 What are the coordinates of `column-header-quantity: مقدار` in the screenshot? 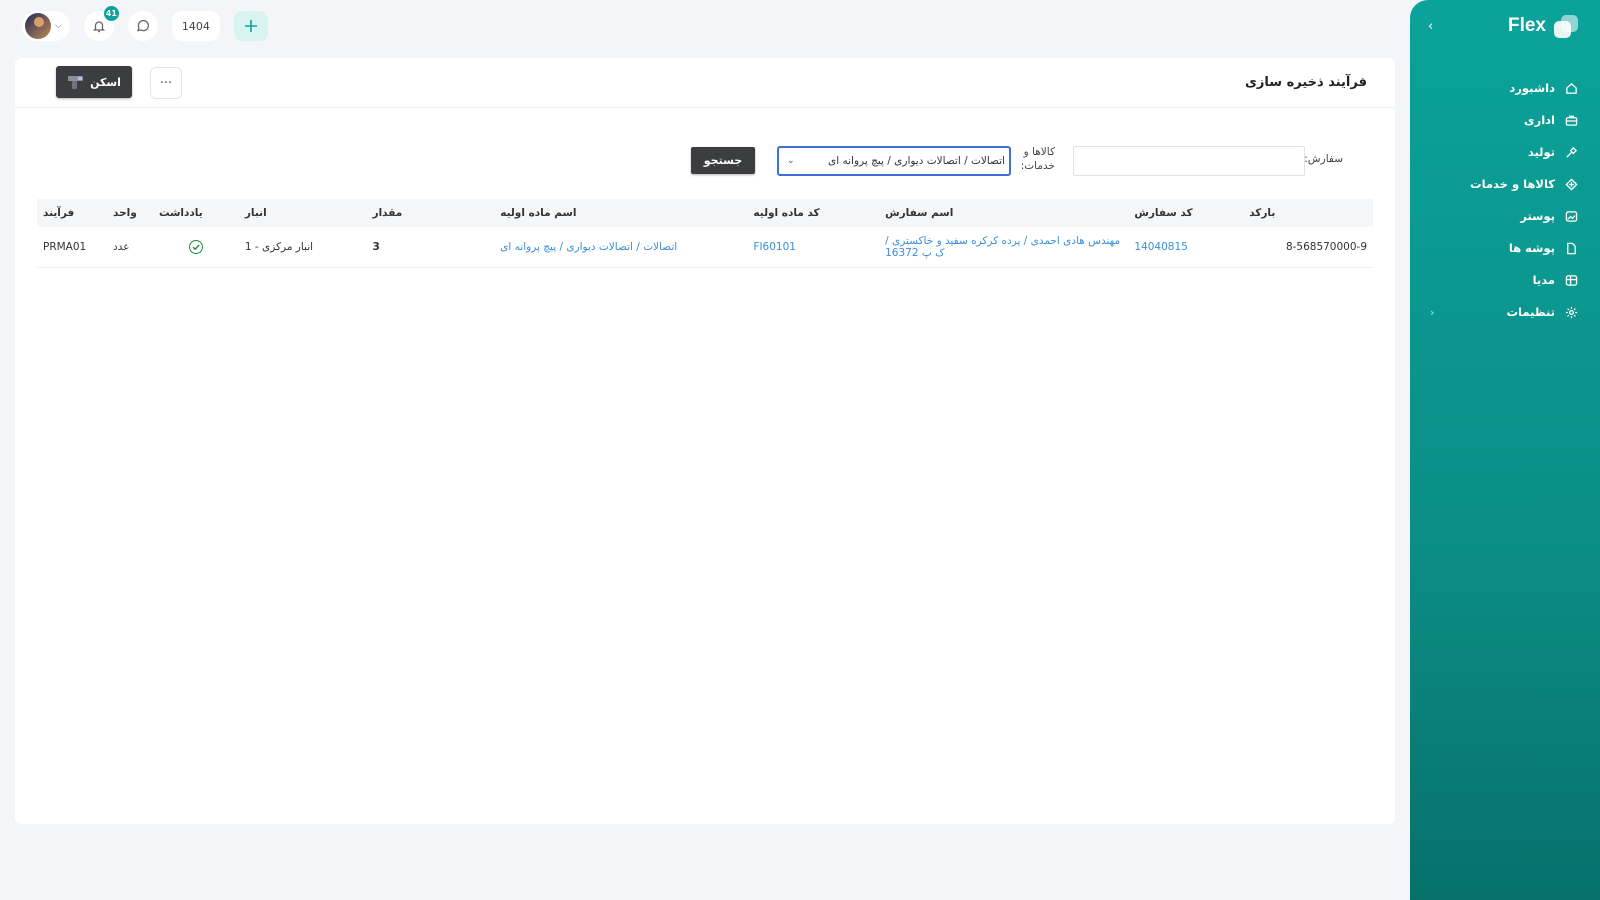 It's located at (431, 213).